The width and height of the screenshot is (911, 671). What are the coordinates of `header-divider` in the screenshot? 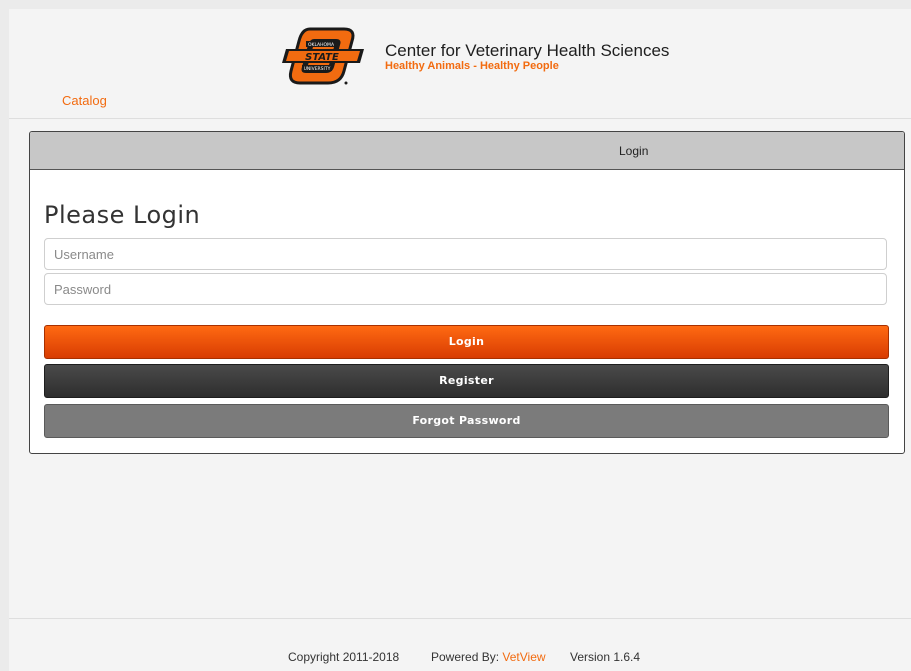 It's located at (460, 118).